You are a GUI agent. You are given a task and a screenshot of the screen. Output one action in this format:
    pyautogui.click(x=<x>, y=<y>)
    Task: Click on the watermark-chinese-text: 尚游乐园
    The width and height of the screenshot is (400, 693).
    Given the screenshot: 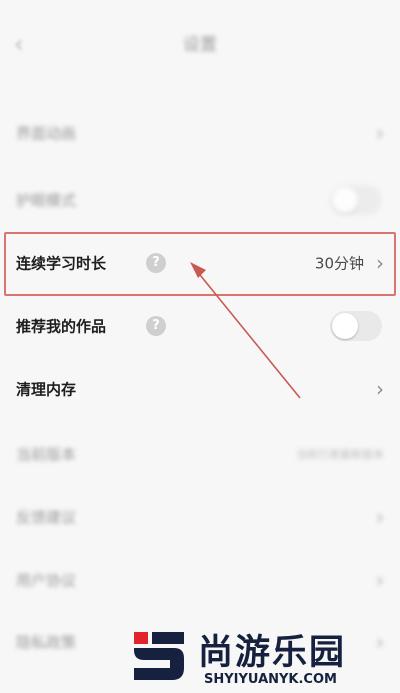 What is the action you would take?
    pyautogui.click(x=272, y=653)
    